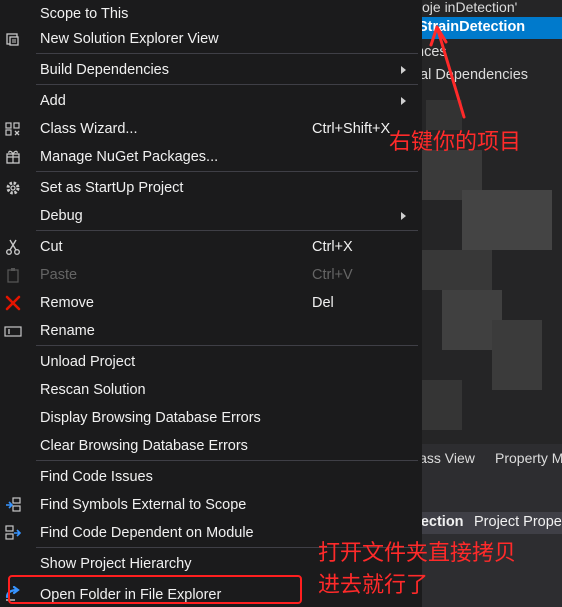 The width and height of the screenshot is (562, 607). What do you see at coordinates (209, 129) in the screenshot?
I see `menu-item-class-wizard: Class Wizard... Ctrl+Shift+X` at bounding box center [209, 129].